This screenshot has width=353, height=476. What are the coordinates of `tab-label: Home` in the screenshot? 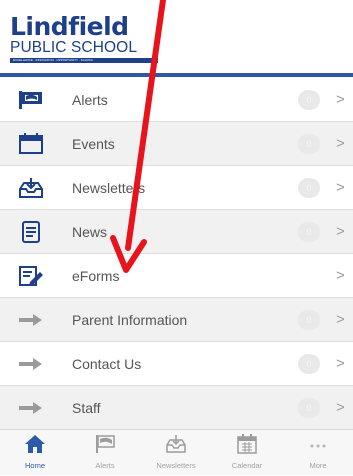 It's located at (34, 465).